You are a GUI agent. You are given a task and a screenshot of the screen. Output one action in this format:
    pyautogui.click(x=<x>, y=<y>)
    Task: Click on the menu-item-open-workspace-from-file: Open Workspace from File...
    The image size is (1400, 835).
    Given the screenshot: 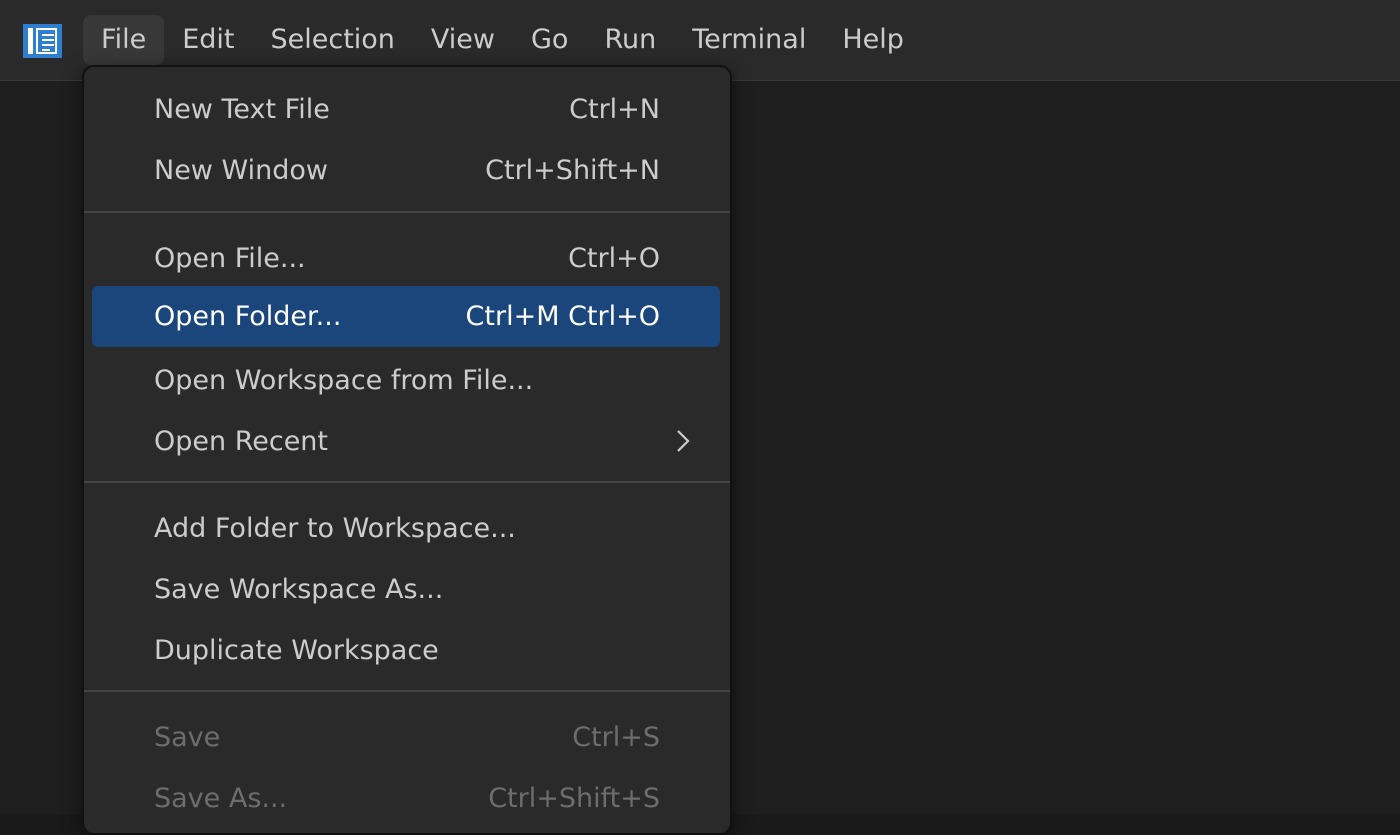 What is the action you would take?
    pyautogui.click(x=406, y=380)
    